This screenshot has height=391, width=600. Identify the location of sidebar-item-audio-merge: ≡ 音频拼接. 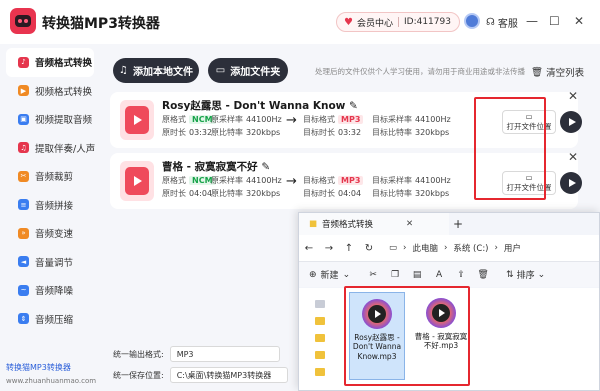
(50, 205).